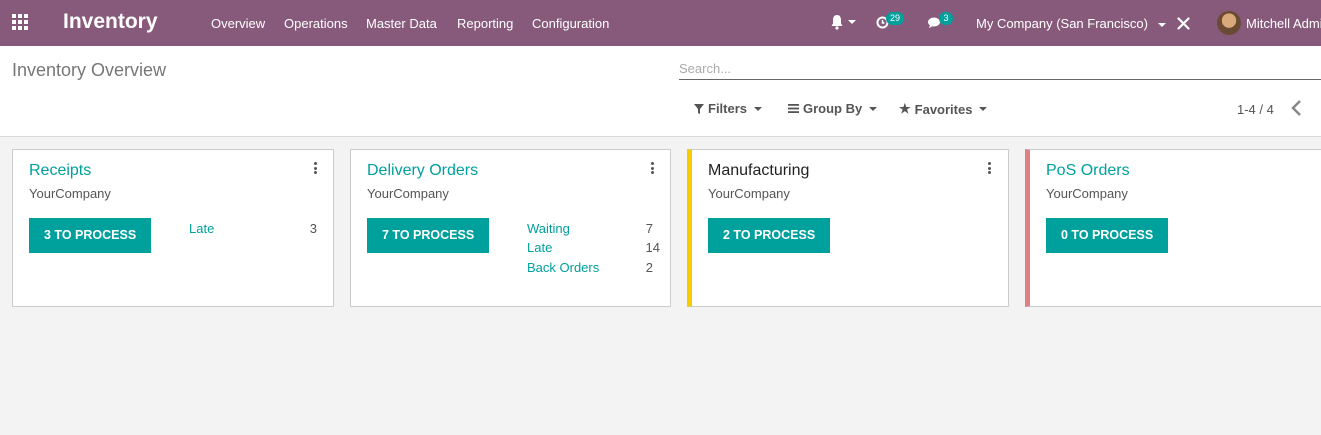  I want to click on chevron-left-icon, so click(1297, 108).